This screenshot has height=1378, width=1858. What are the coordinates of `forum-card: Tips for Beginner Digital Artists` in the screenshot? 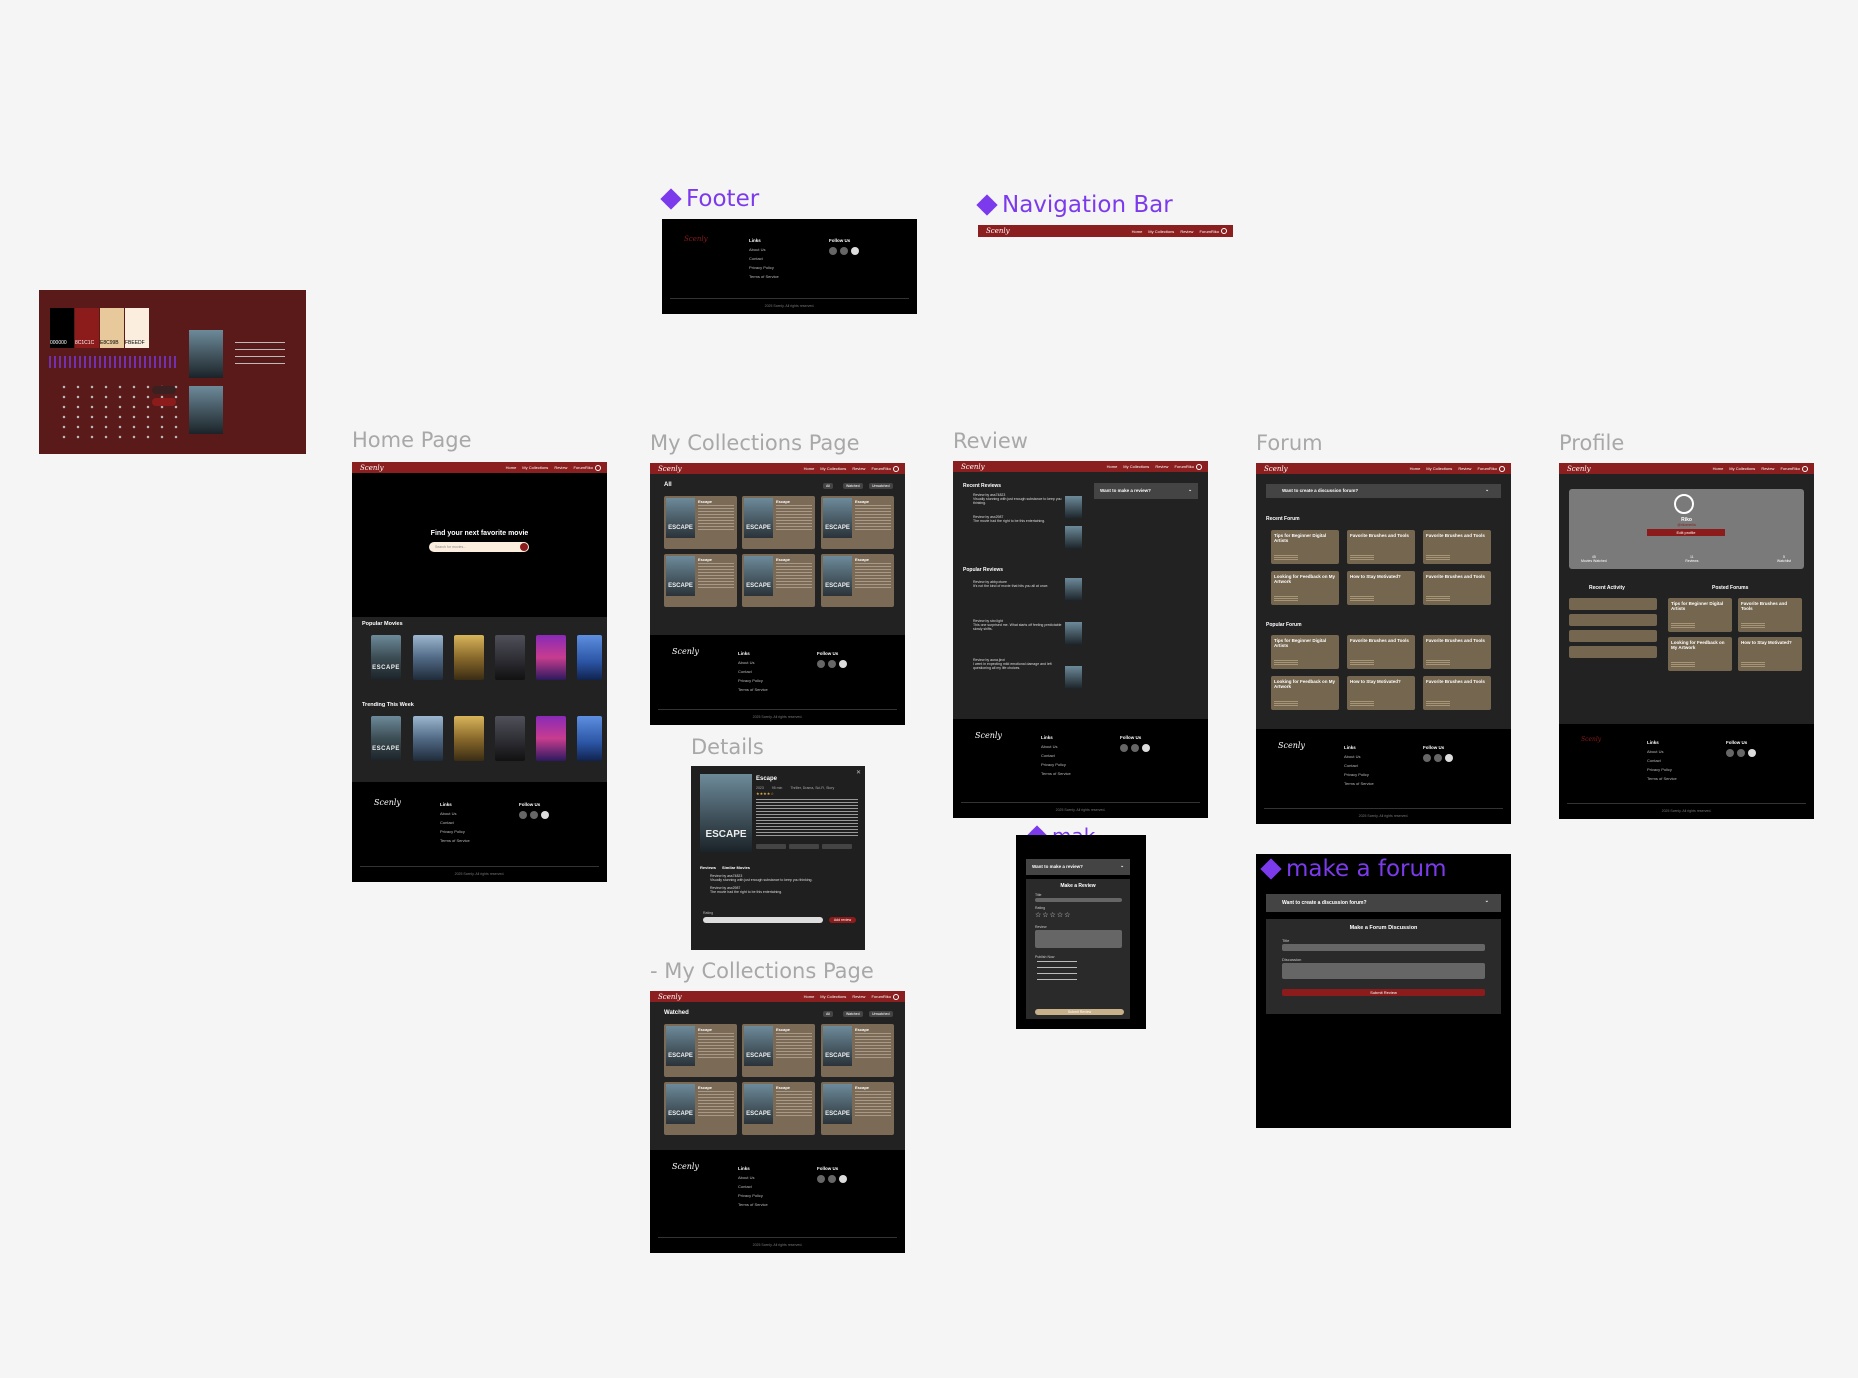 It's located at (1305, 652).